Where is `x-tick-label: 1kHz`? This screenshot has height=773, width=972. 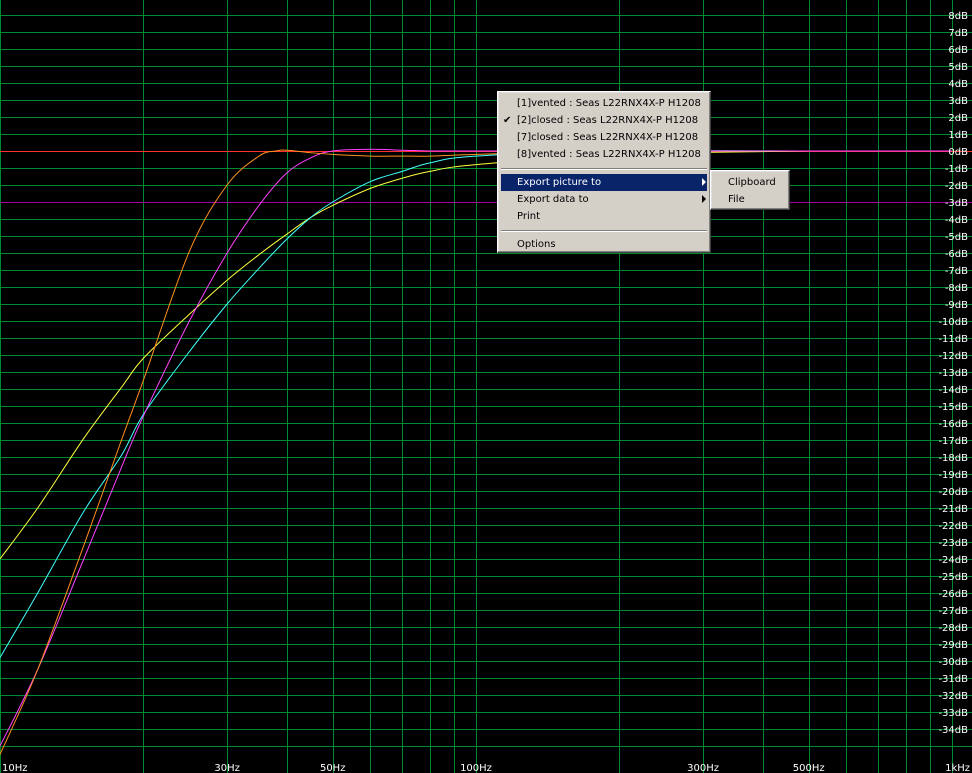 x-tick-label: 1kHz is located at coordinates (957, 768).